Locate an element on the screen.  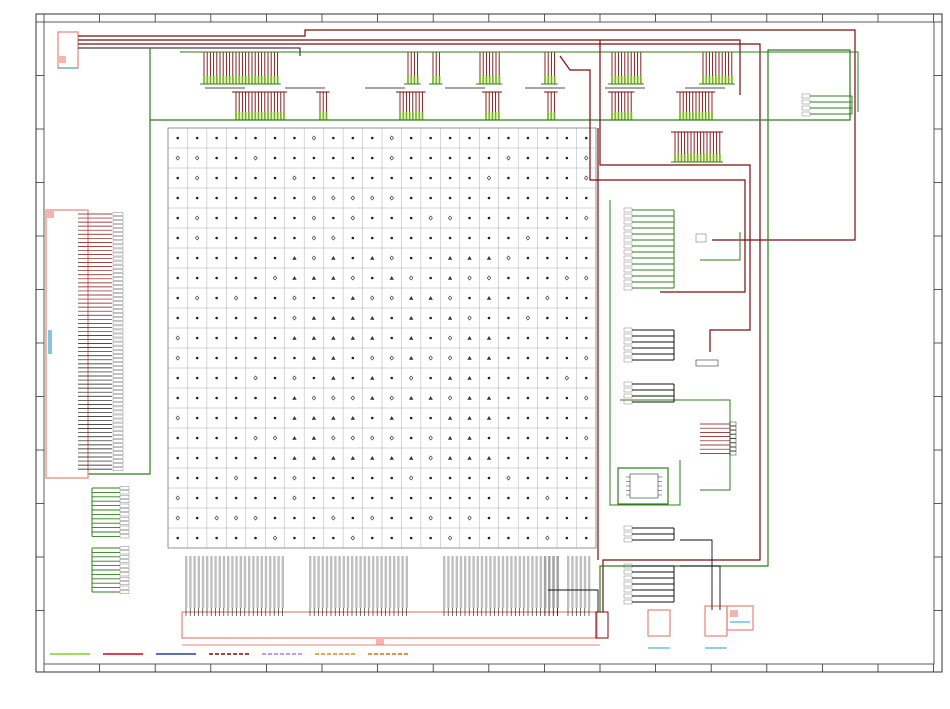
lower-left-group-a is located at coordinates (110, 512).